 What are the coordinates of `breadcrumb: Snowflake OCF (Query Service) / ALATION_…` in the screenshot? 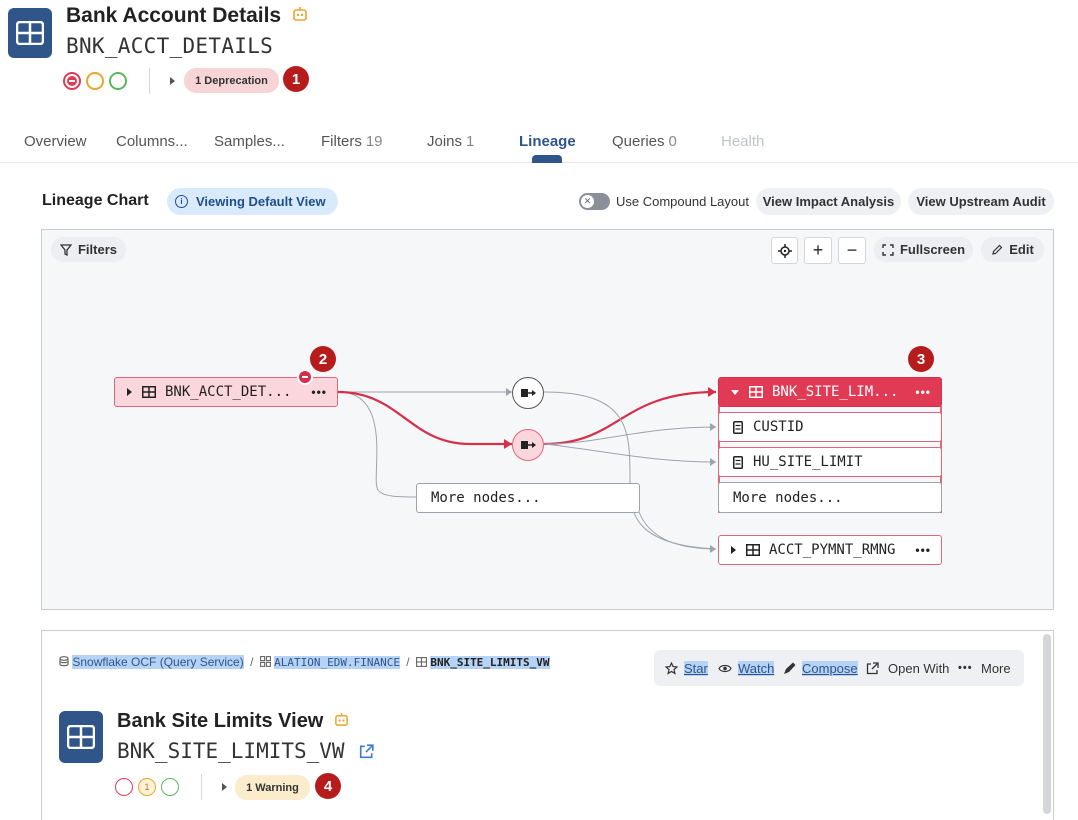 It's located at (304, 662).